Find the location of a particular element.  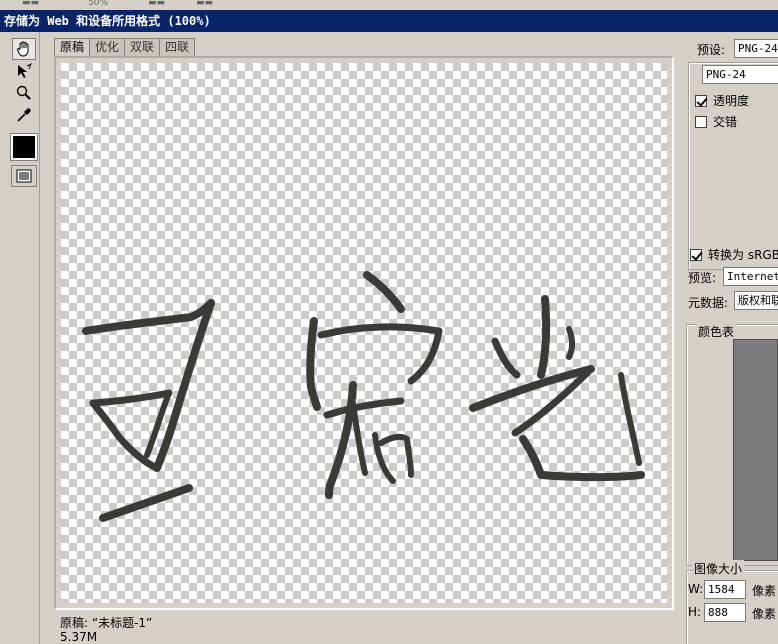

status-file-size: 5.37M is located at coordinates (79, 637).